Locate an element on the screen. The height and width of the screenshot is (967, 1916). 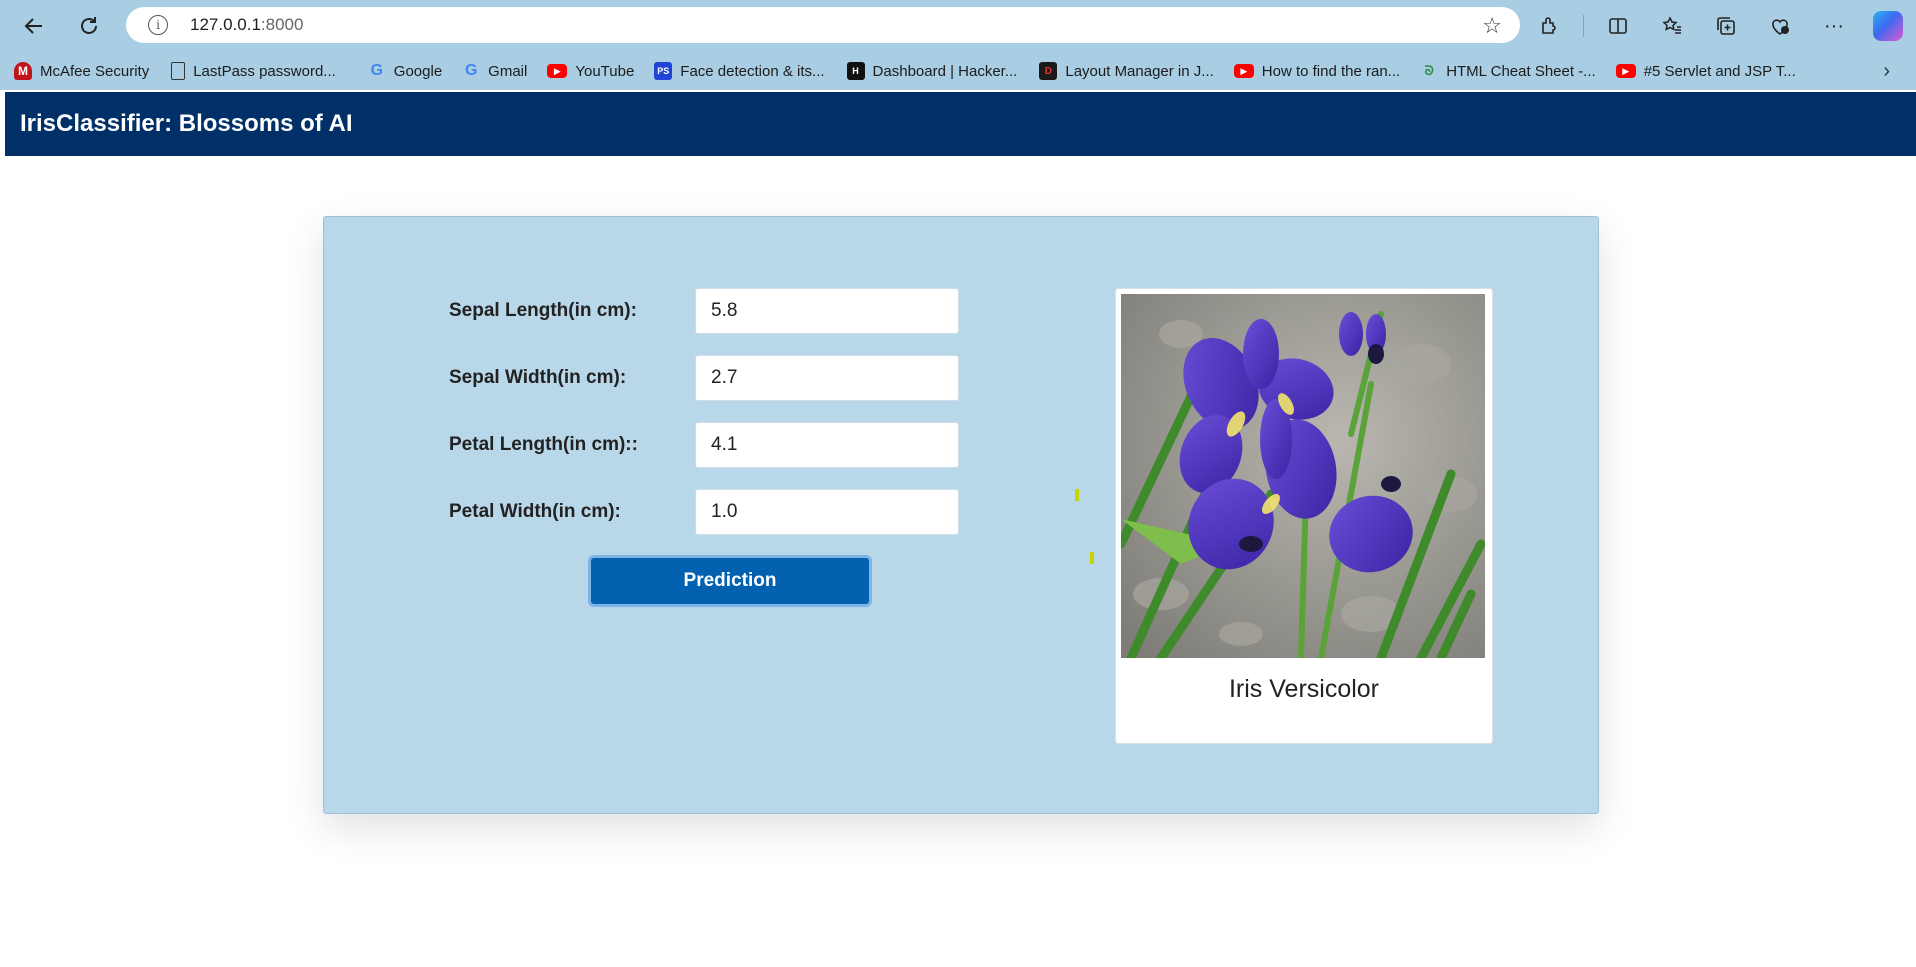
copilot-button is located at coordinates (1888, 26).